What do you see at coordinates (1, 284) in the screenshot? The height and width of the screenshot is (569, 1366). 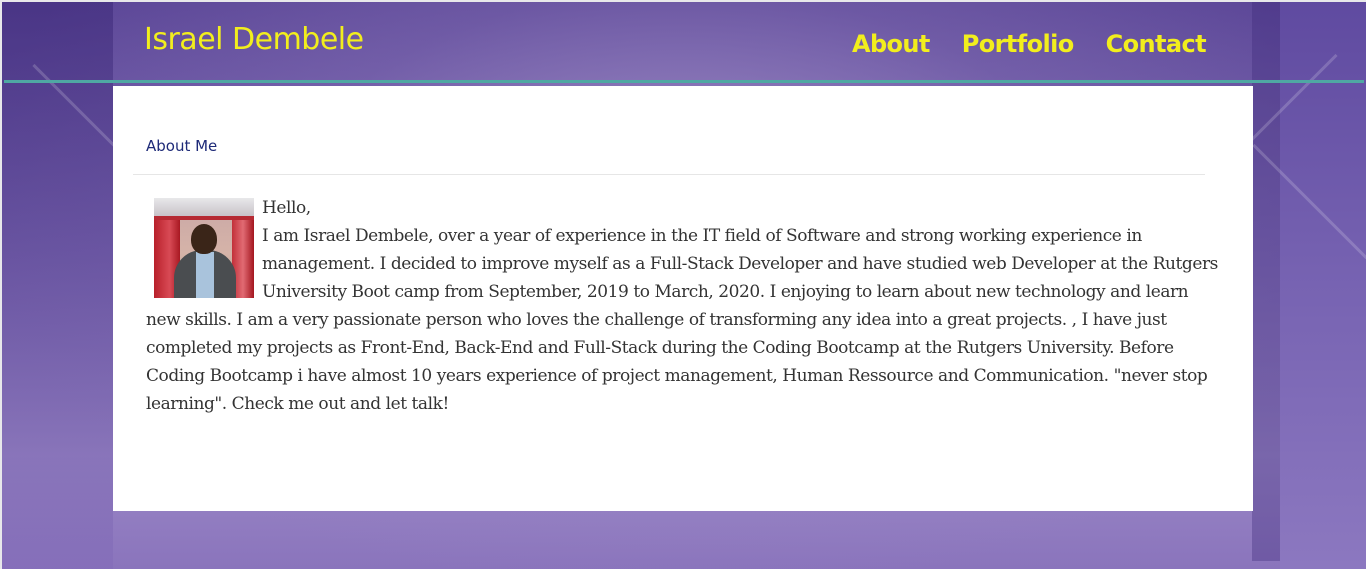 I see `window-left-edge` at bounding box center [1, 284].